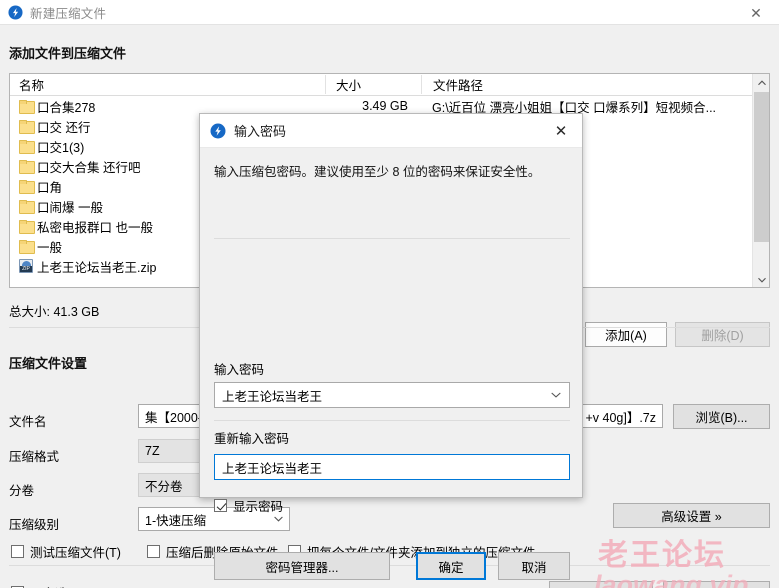  What do you see at coordinates (272, 468) in the screenshot?
I see `confirm-password-input-value: 上老王论坛当老王` at bounding box center [272, 468].